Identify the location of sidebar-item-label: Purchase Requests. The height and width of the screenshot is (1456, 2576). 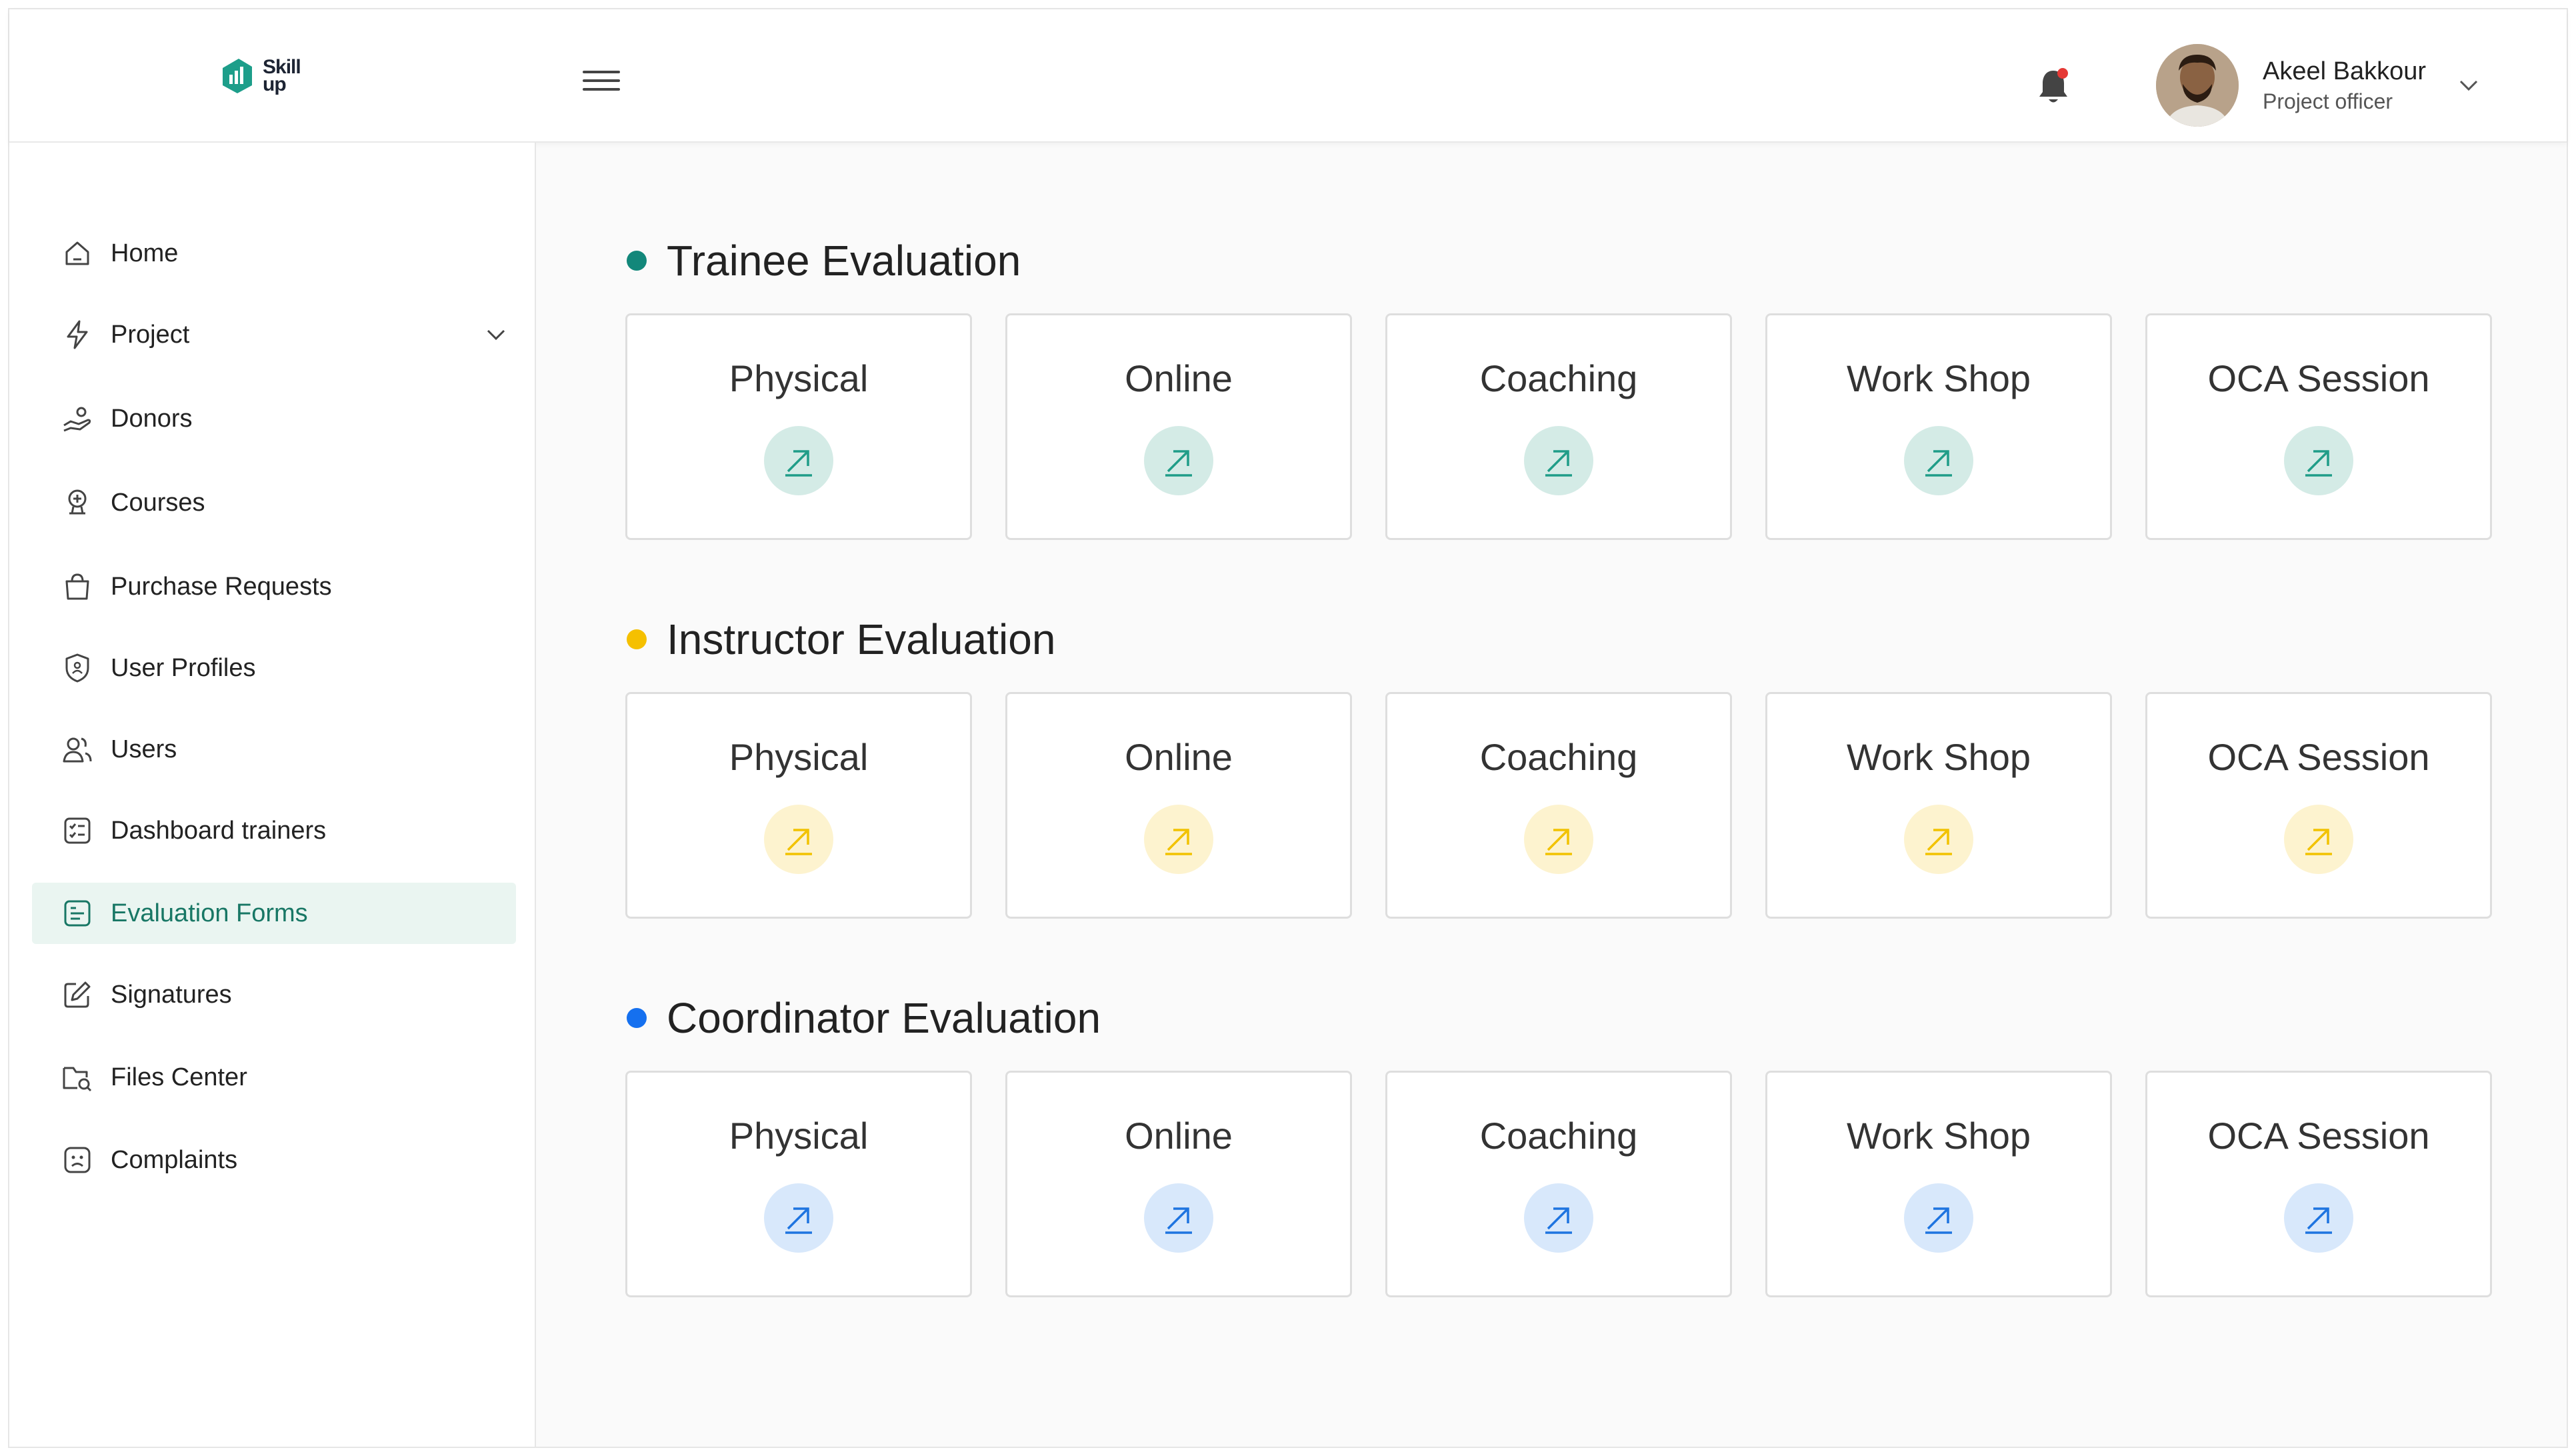
(221, 586).